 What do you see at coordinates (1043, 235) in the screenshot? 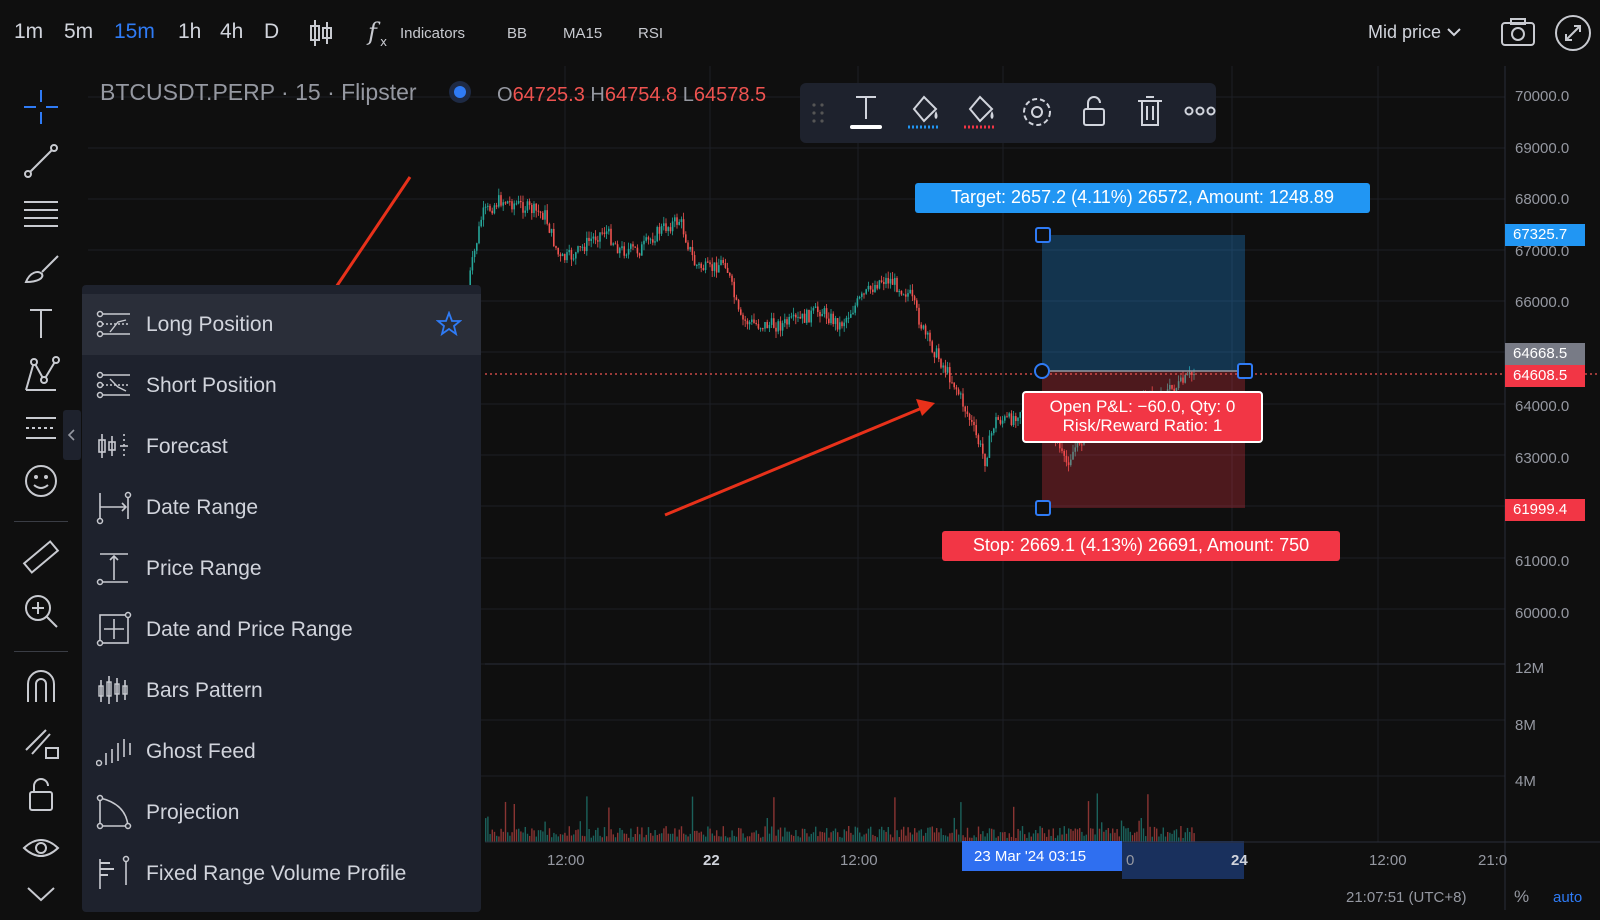
I see `target-handle` at bounding box center [1043, 235].